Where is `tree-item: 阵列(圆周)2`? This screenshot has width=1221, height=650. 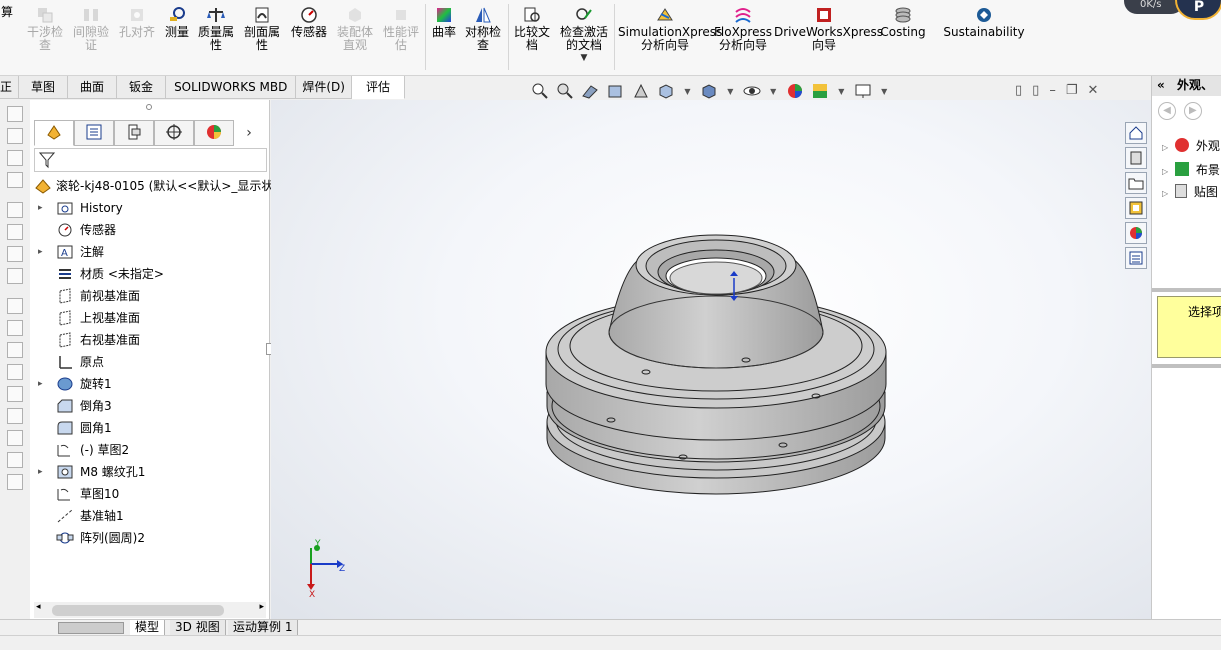
tree-item: 阵列(圆周)2 is located at coordinates (150, 538).